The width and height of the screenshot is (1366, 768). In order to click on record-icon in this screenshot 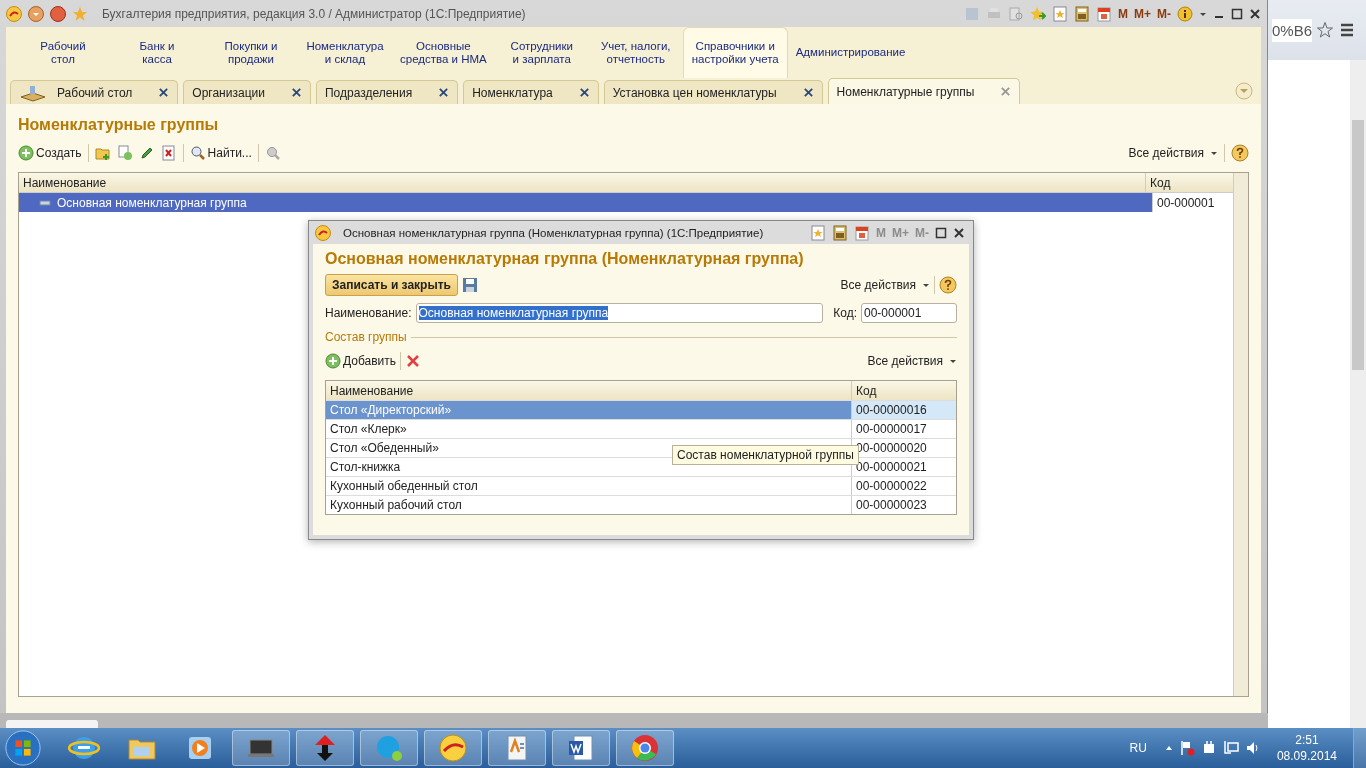, I will do `click(58, 13)`.